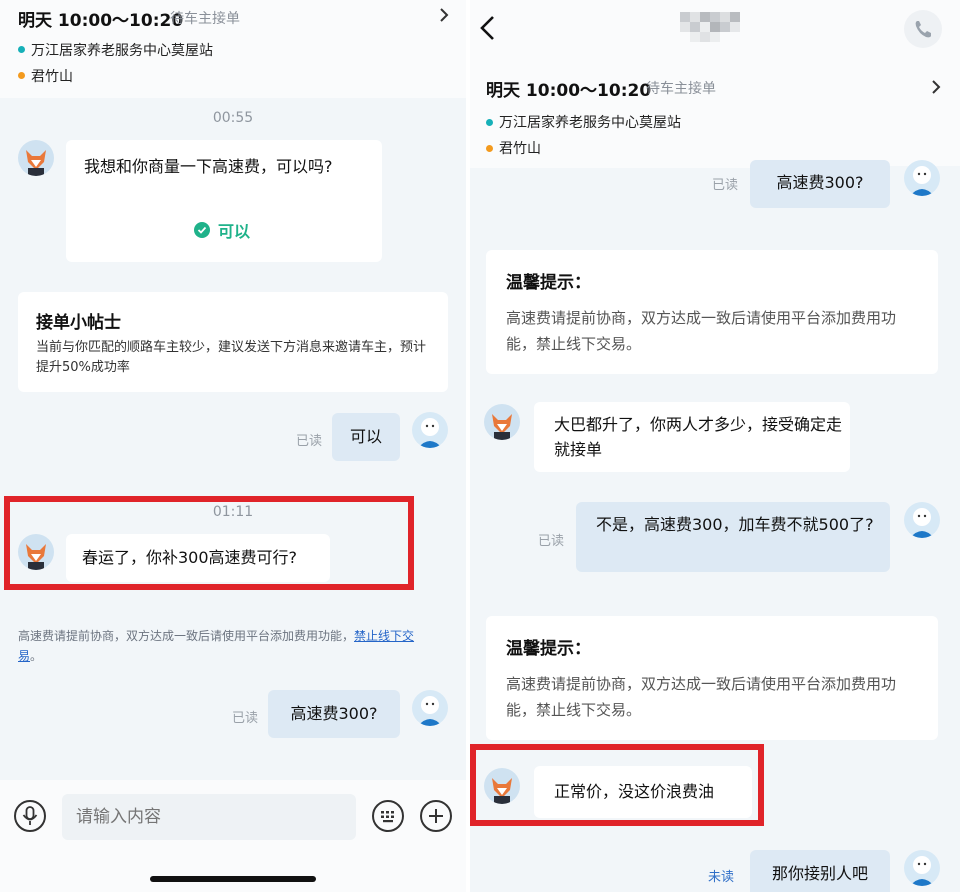 This screenshot has width=960, height=892. I want to click on driver-message: 大巴都升了，你两人才多少，接受确定走就接单, so click(692, 437).